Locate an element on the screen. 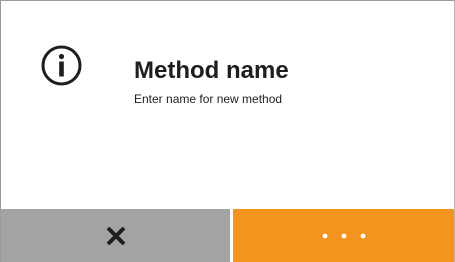  dialog-title: Method name is located at coordinates (211, 70).